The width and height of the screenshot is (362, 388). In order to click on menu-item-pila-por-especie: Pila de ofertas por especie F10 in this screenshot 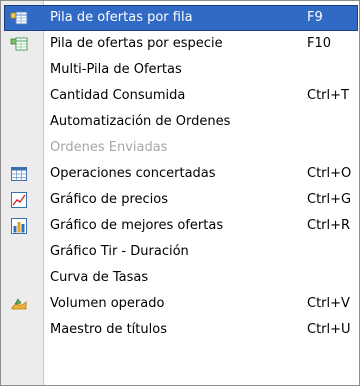, I will do `click(181, 44)`.